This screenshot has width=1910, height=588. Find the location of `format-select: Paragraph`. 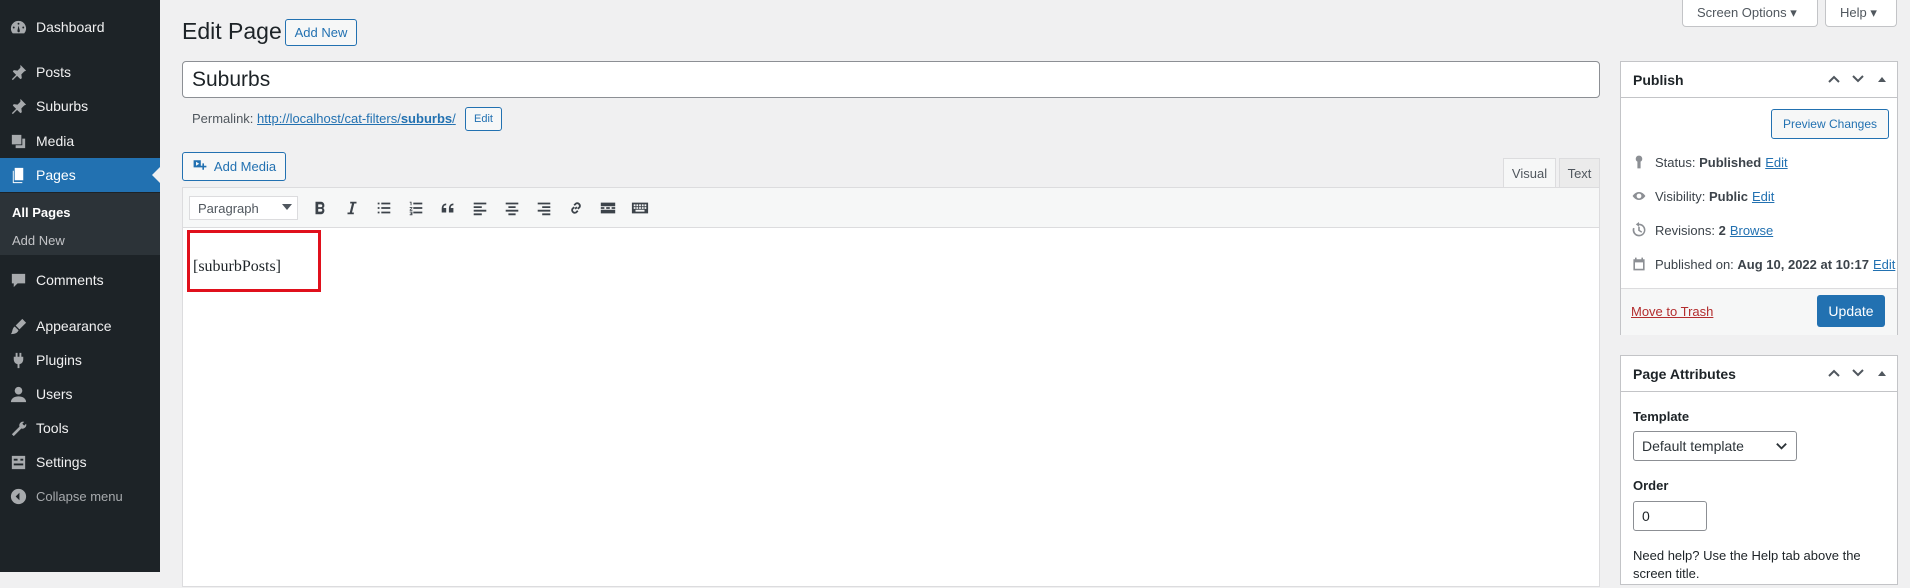

format-select: Paragraph is located at coordinates (243, 208).